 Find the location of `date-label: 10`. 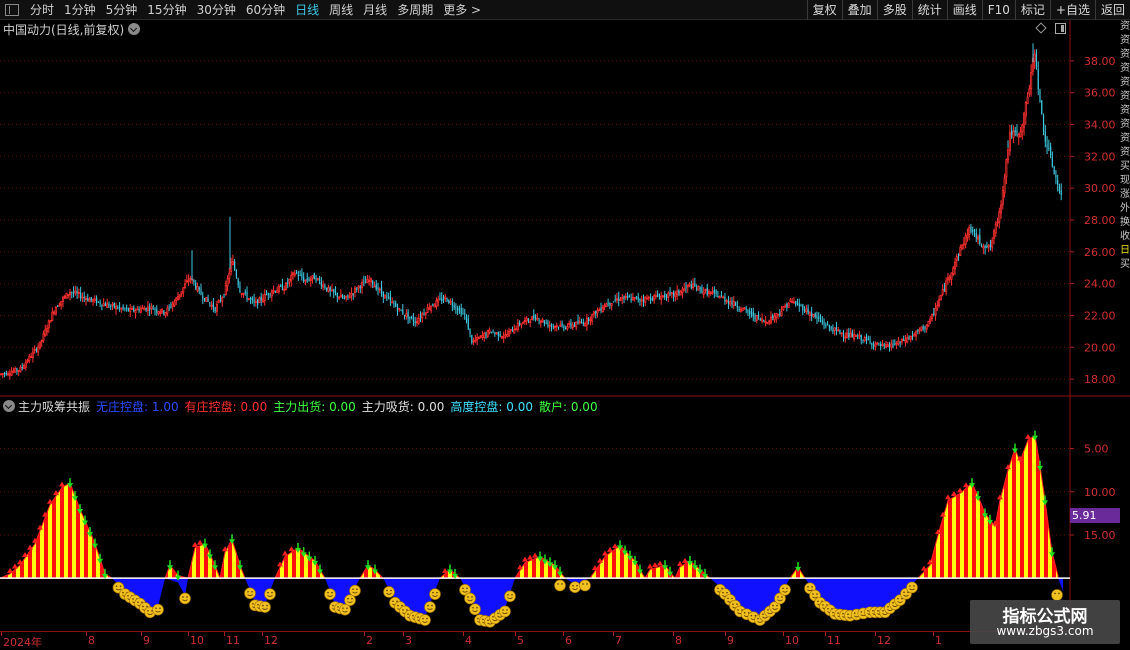

date-label: 10 is located at coordinates (792, 640).